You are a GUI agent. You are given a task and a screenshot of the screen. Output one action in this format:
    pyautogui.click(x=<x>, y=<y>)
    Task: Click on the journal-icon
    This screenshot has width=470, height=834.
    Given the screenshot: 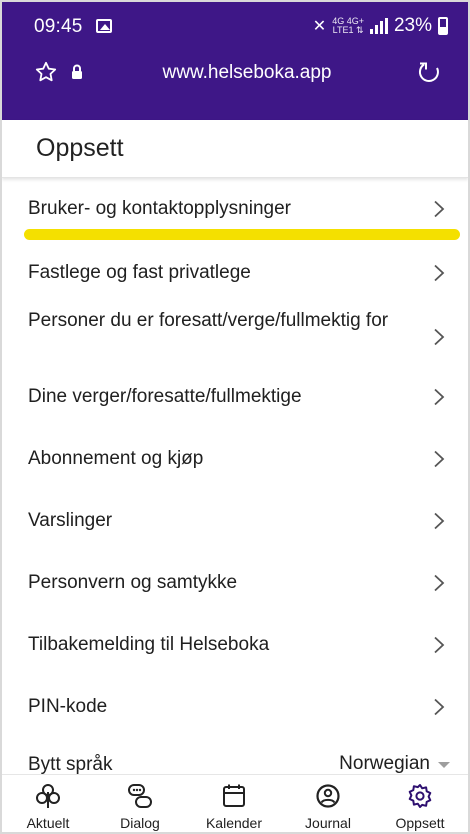 What is the action you would take?
    pyautogui.click(x=328, y=796)
    